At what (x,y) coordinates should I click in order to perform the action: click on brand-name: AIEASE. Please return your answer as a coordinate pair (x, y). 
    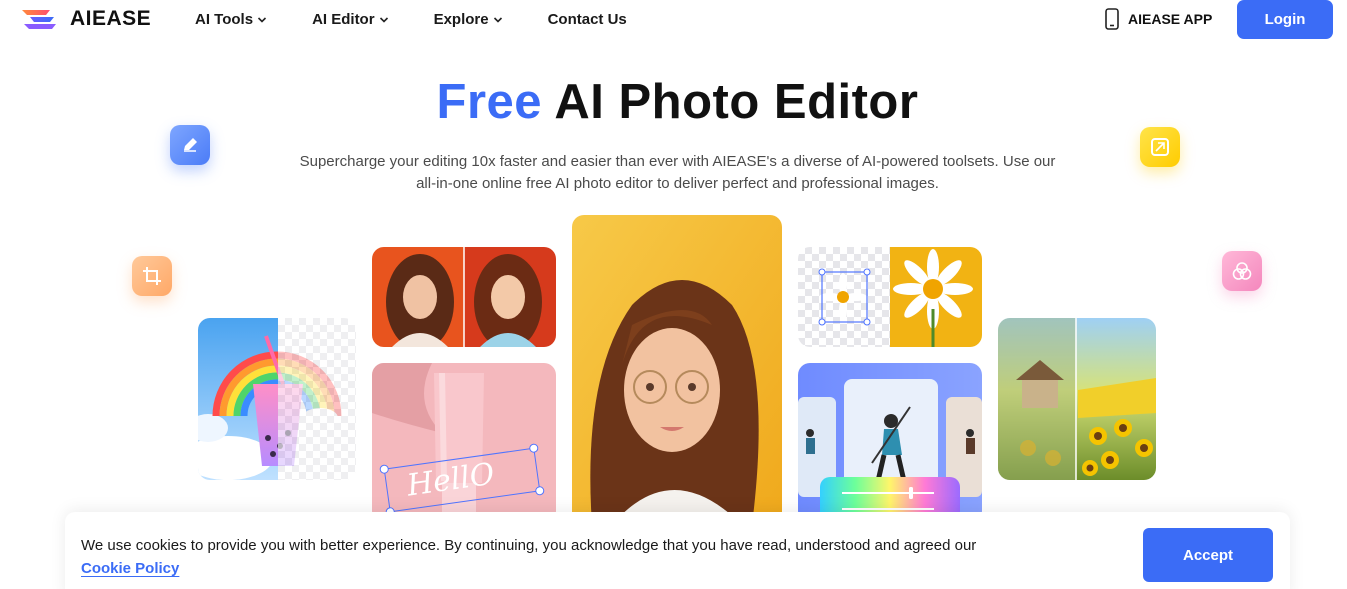
    Looking at the image, I should click on (111, 18).